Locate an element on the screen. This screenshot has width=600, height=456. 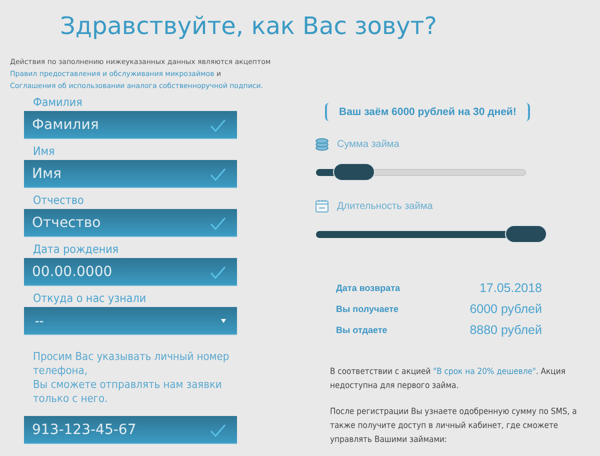
source-dropdown: -- is located at coordinates (130, 321).